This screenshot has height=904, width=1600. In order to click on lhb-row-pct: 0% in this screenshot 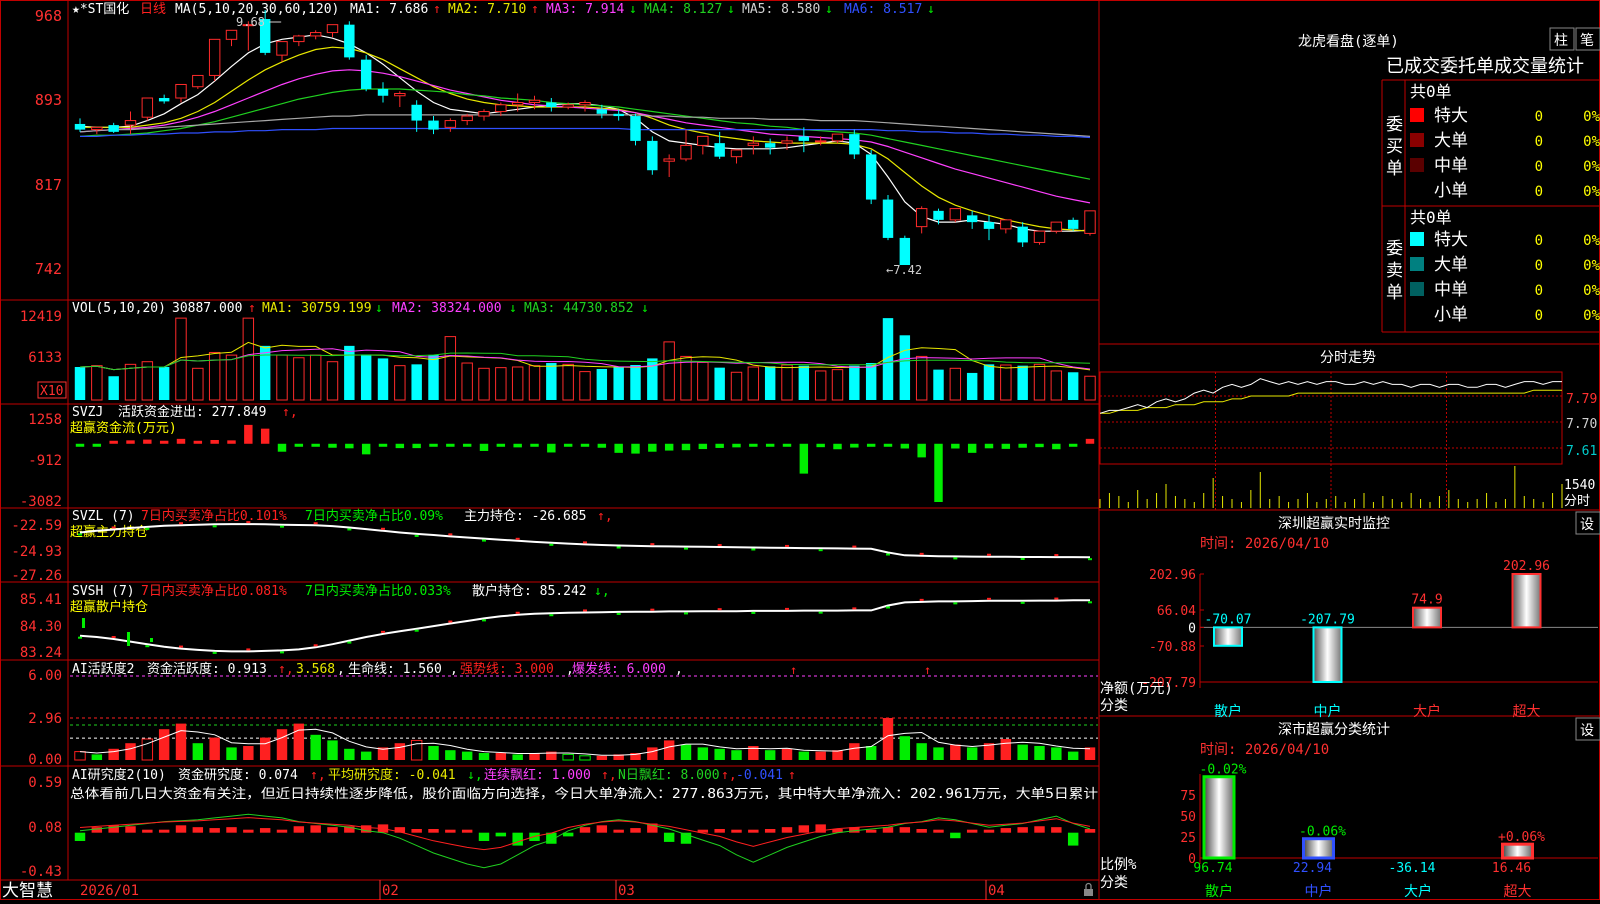, I will do `click(1591, 117)`.